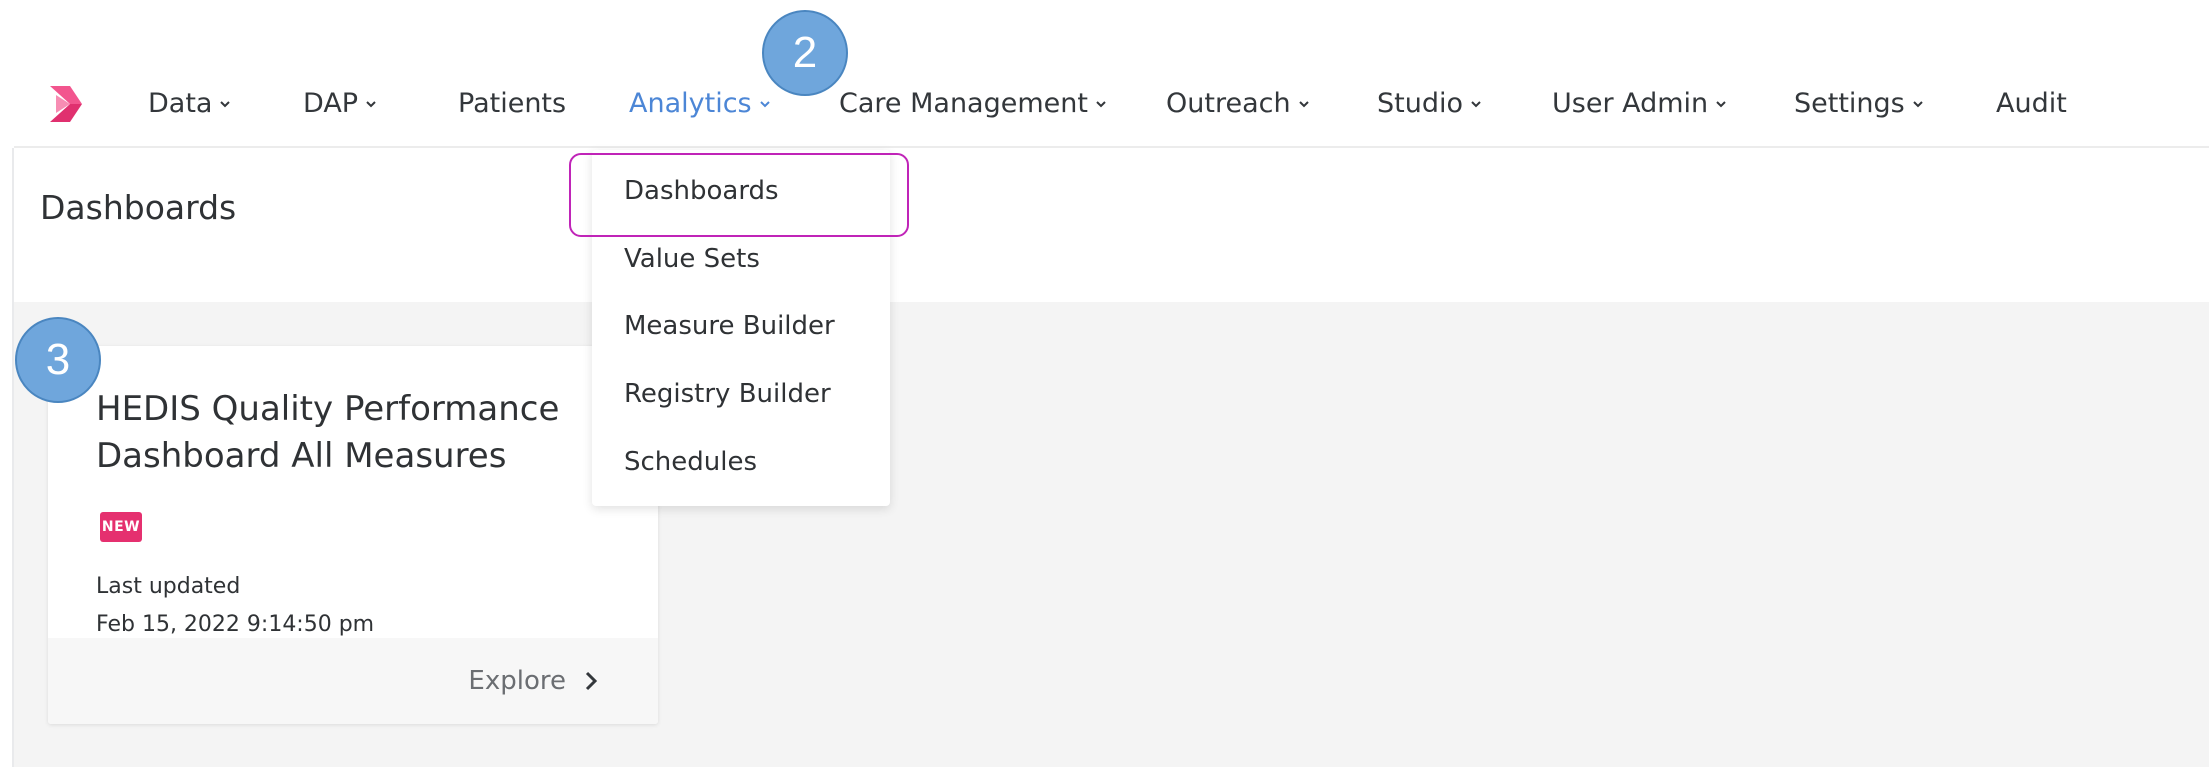  Describe the element at coordinates (180, 103) in the screenshot. I see `nav-data-label: Data` at that location.